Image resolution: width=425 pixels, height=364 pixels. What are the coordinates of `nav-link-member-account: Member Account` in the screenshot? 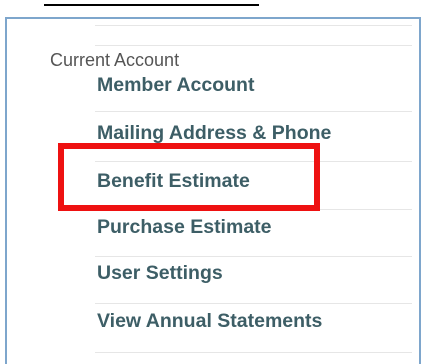 It's located at (175, 85).